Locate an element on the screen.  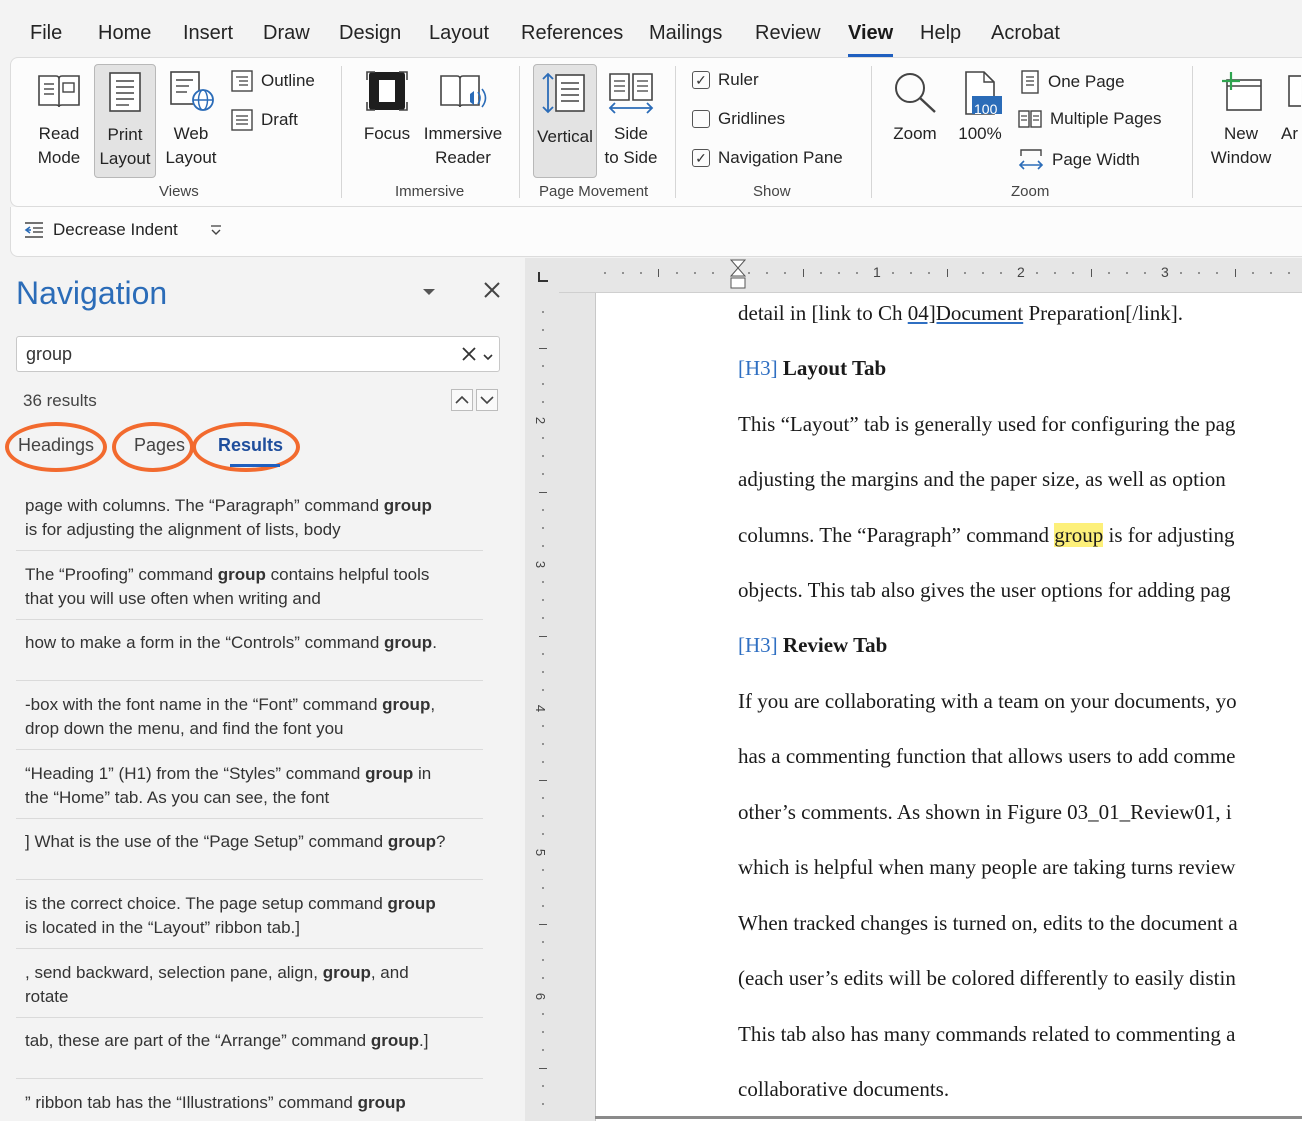
navigation-title: Navigation is located at coordinates (92, 293).